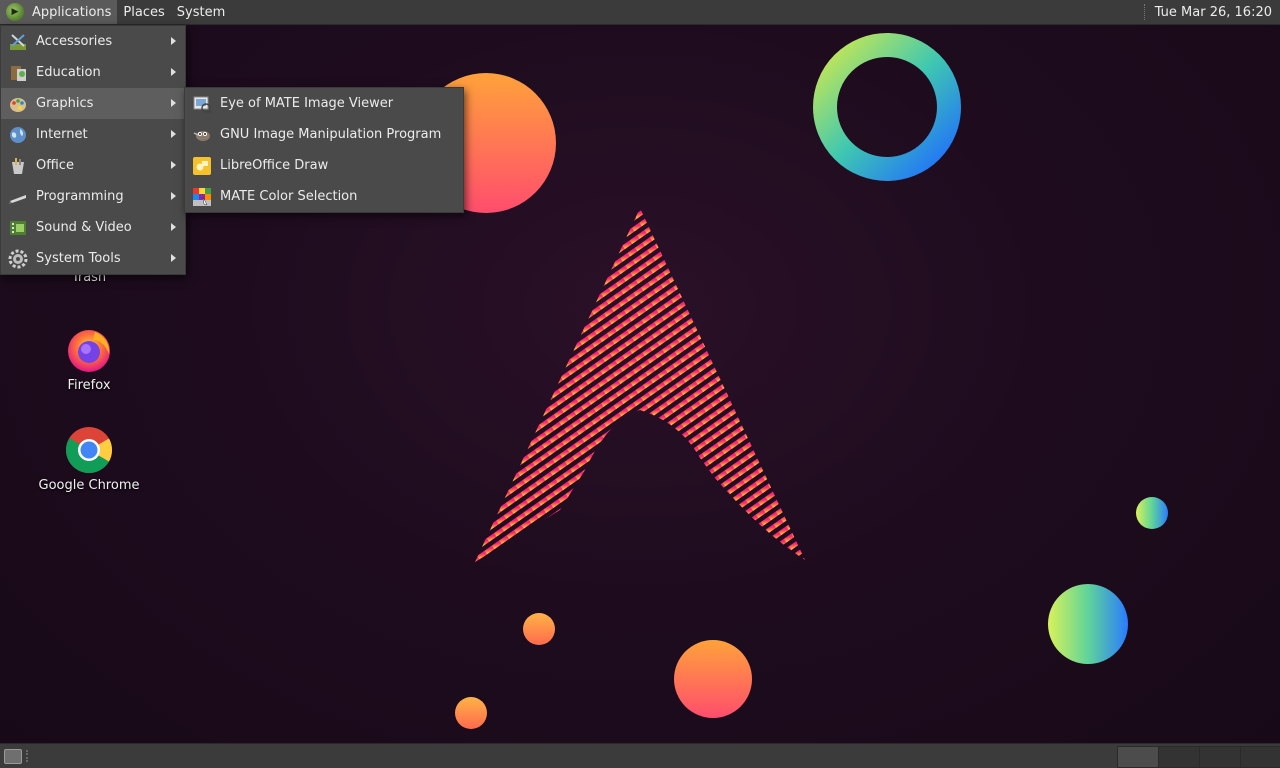 This screenshot has width=1280, height=768. I want to click on system-label: System, so click(201, 12).